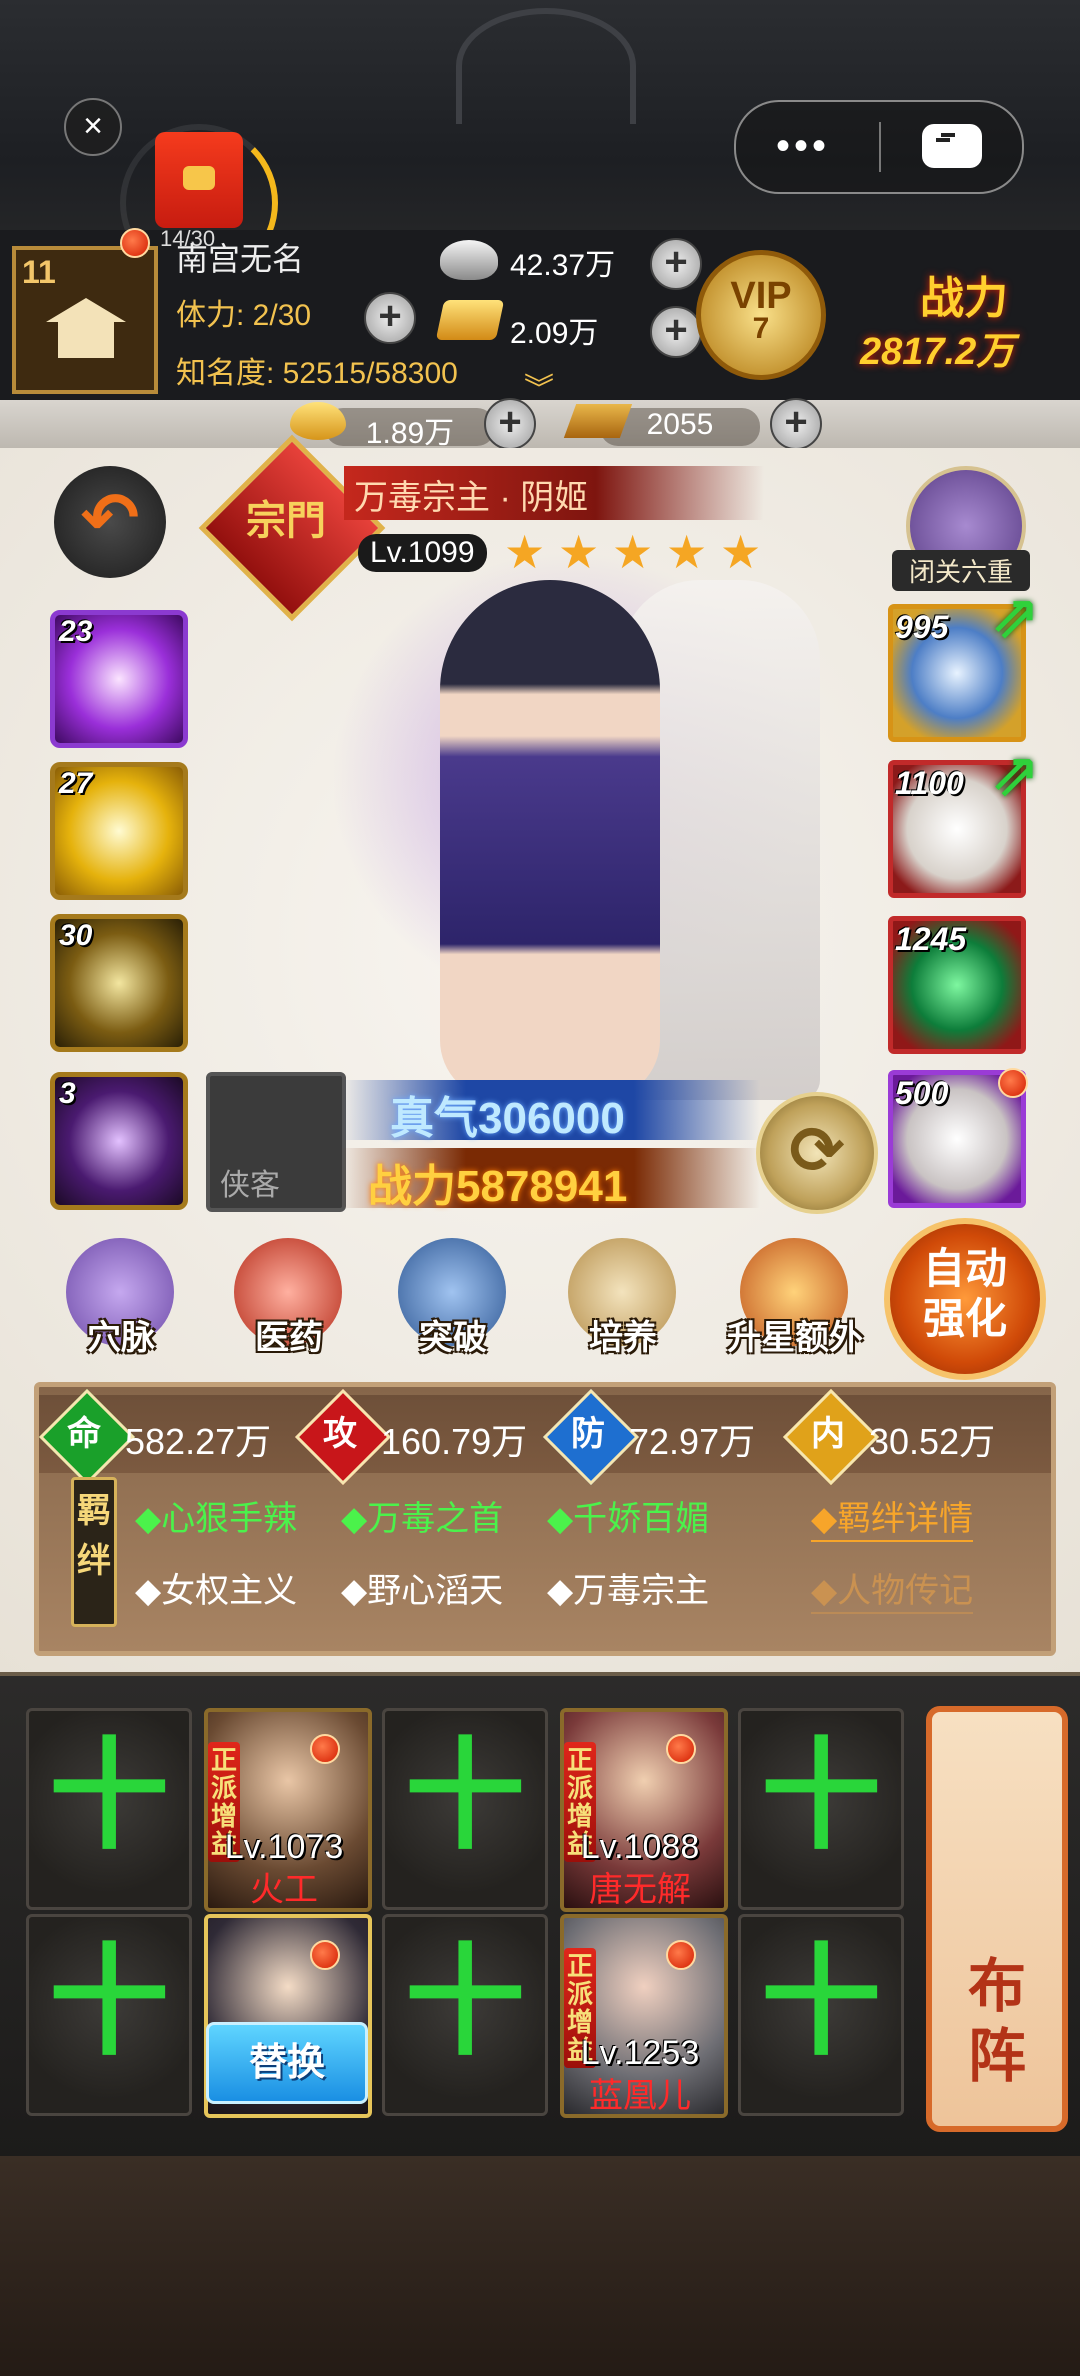 This screenshot has width=1080, height=2376. Describe the element at coordinates (965, 1294) in the screenshot. I see `auto-enhance-label: 自动 强化` at that location.